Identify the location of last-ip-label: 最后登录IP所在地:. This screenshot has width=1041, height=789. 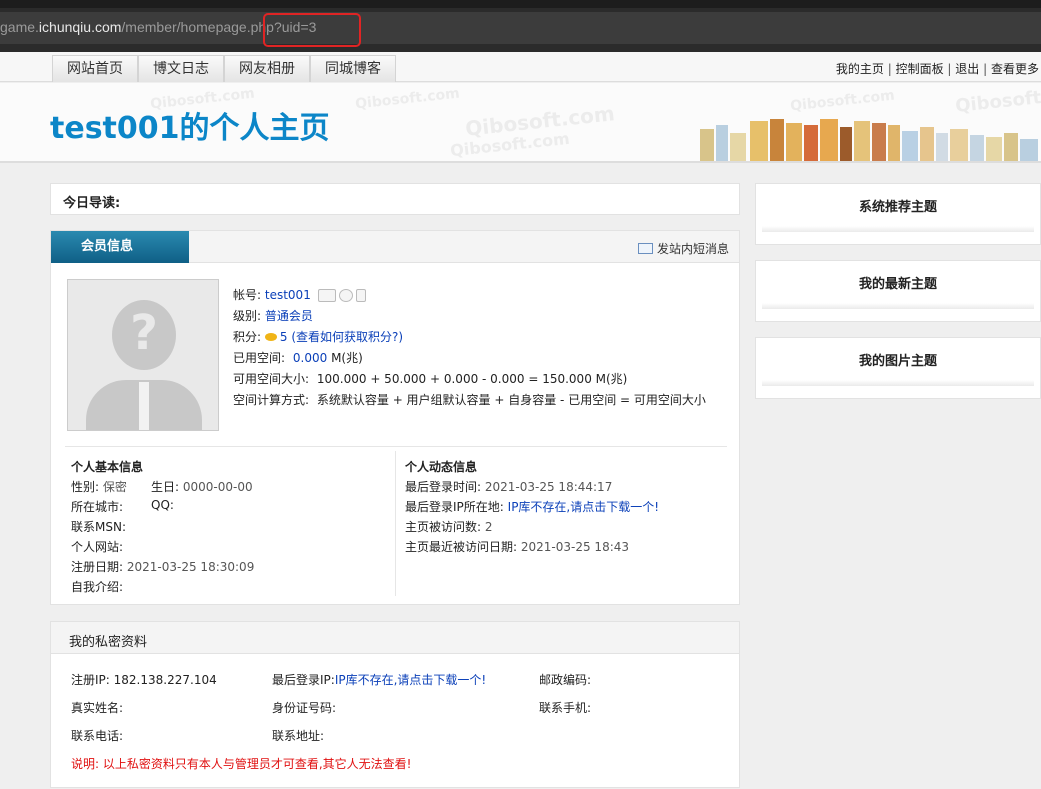
(454, 507).